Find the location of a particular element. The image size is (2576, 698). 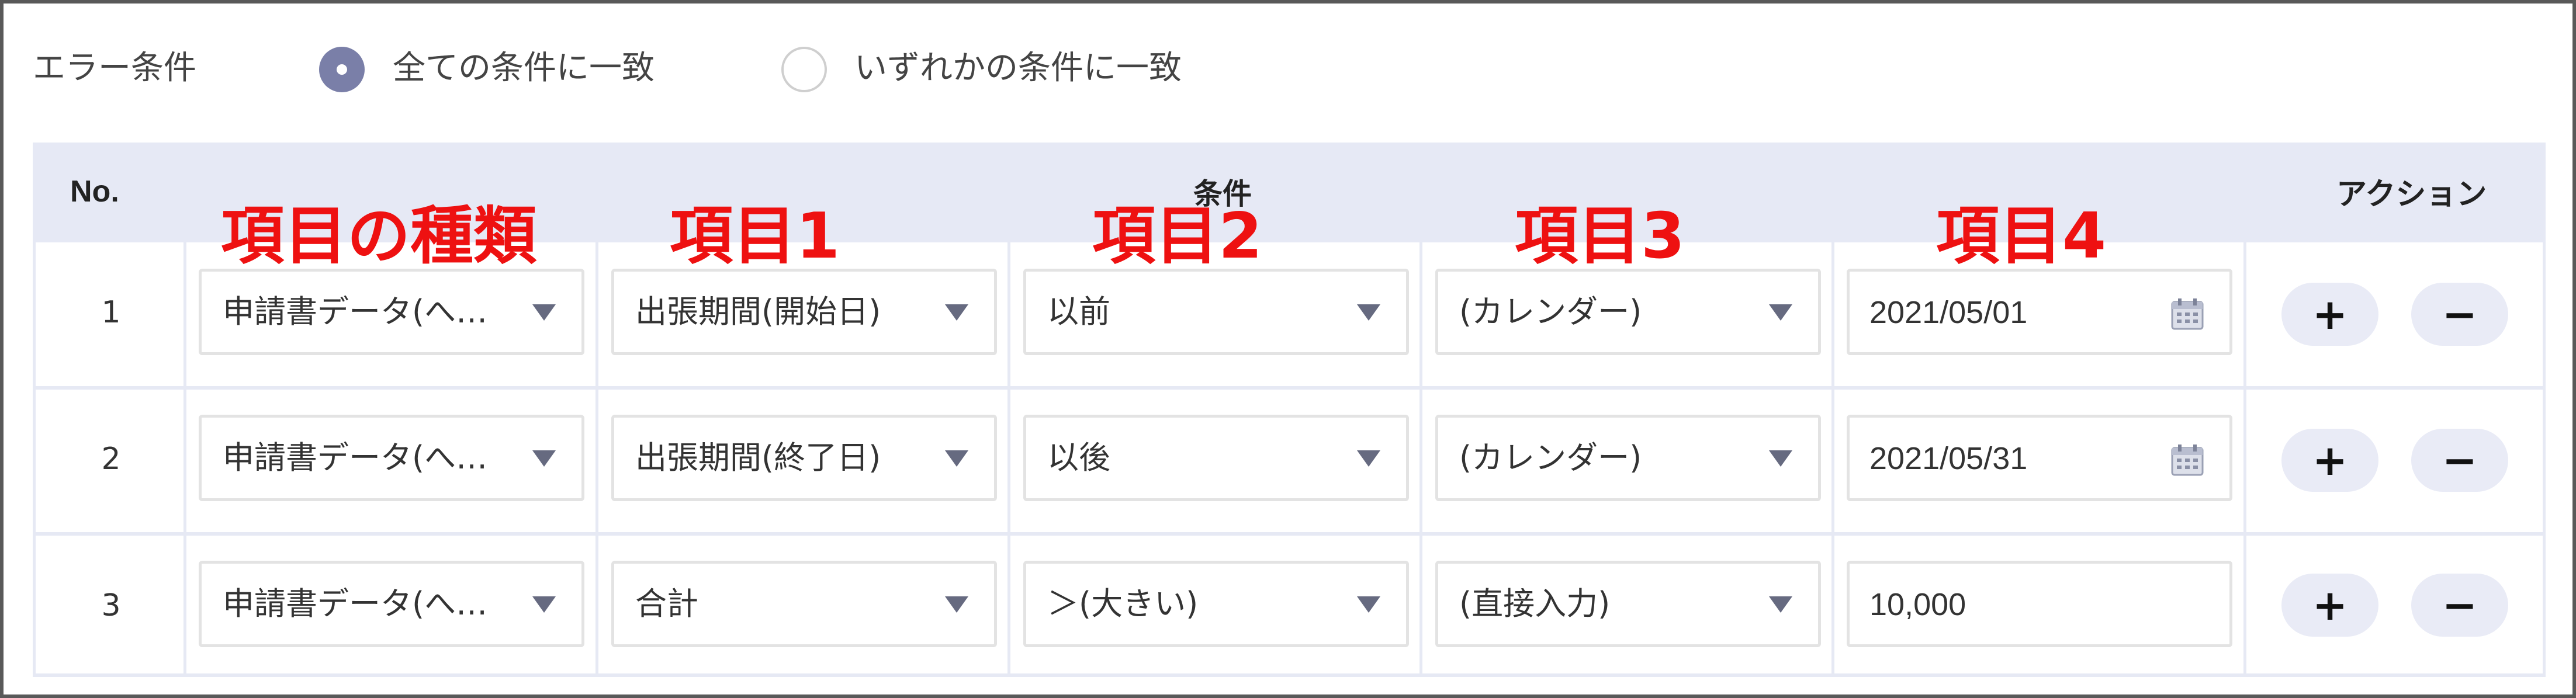

select-value: 出張期間(開始日) is located at coordinates (758, 311).